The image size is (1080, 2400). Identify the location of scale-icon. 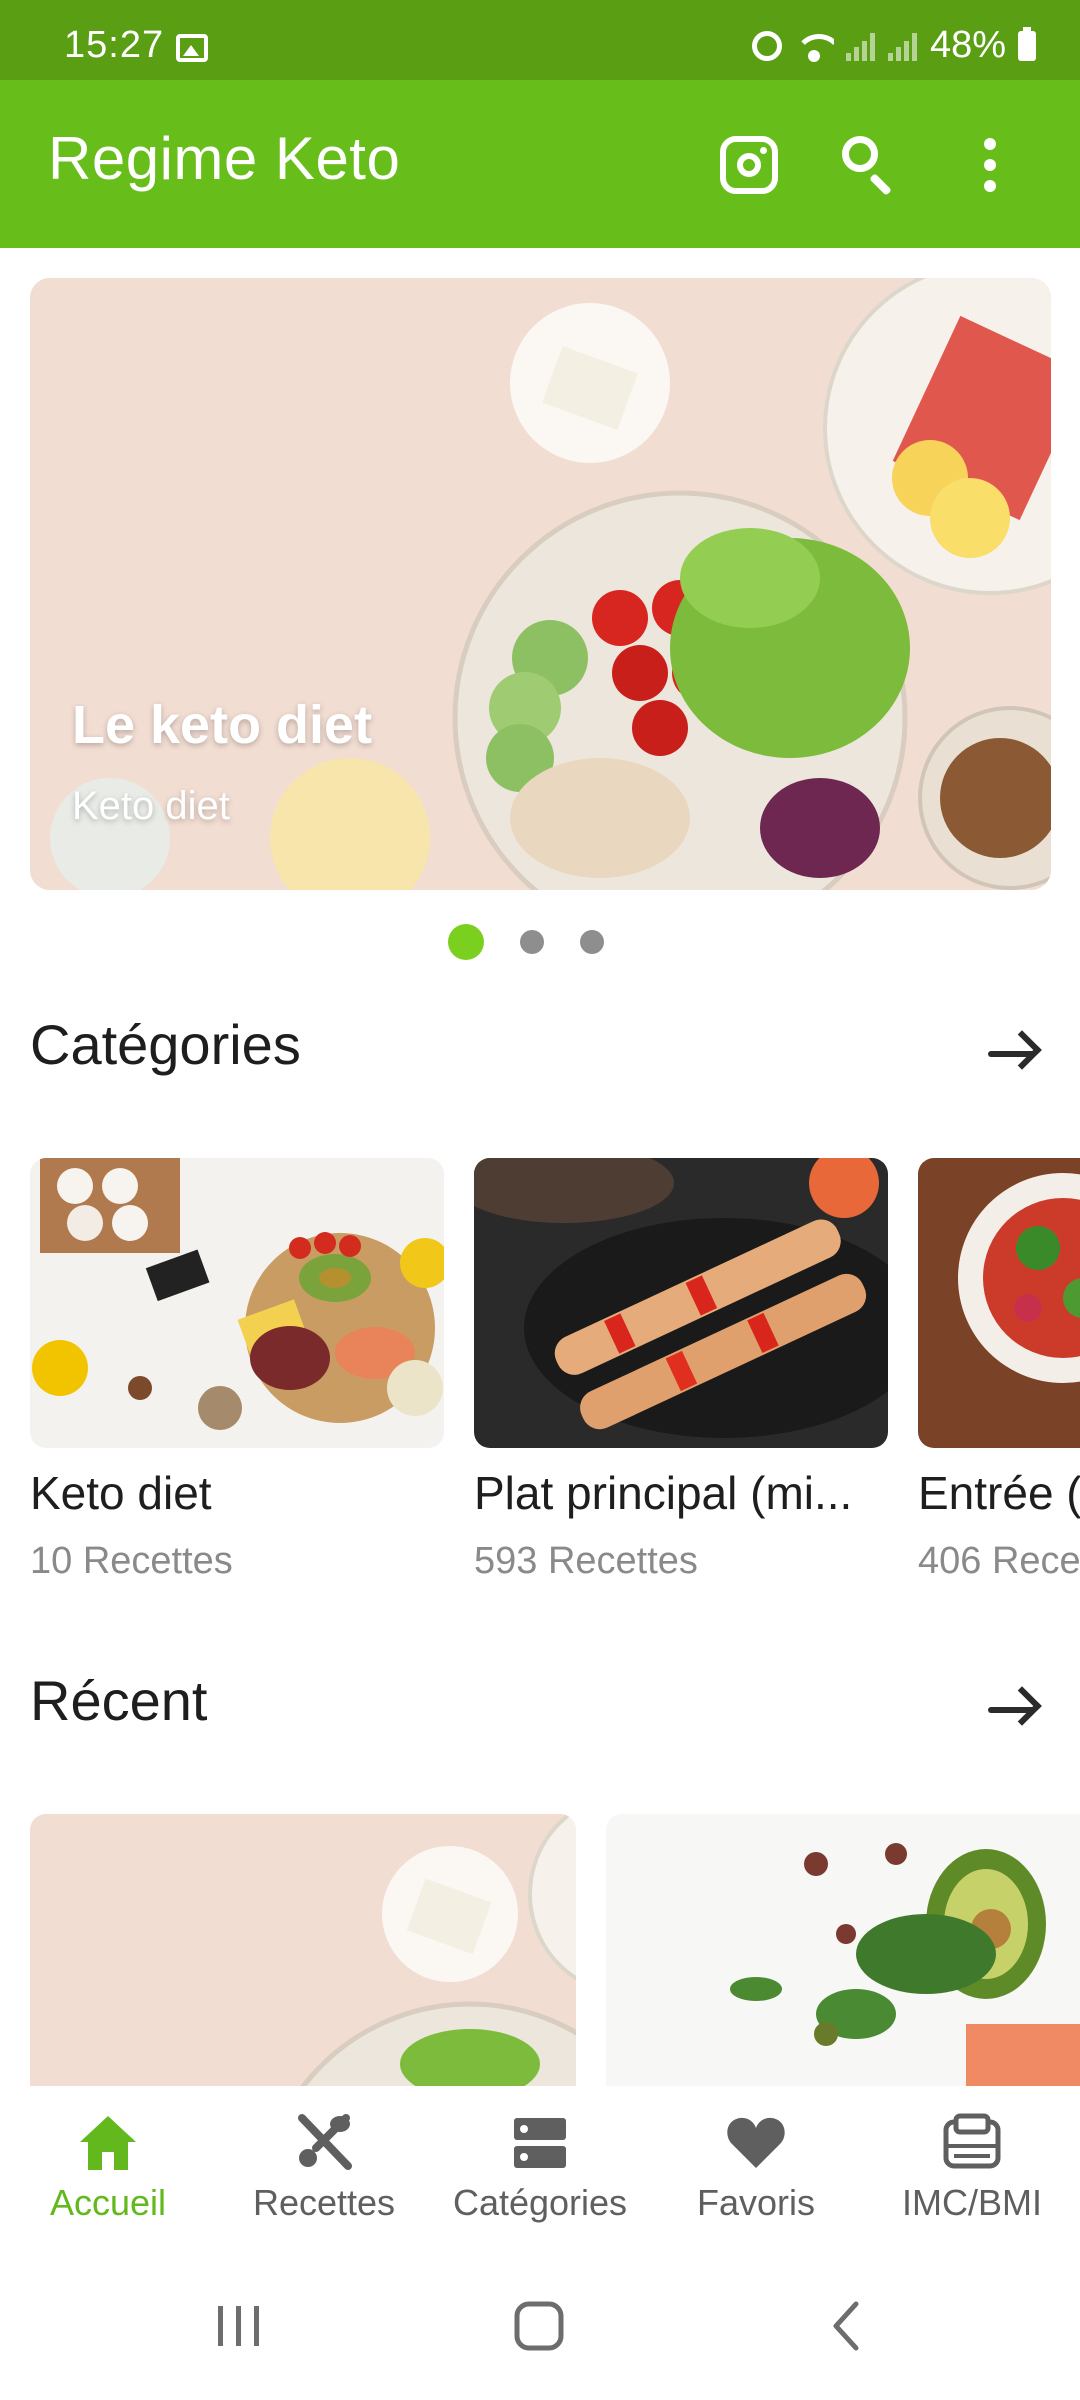
(972, 2141).